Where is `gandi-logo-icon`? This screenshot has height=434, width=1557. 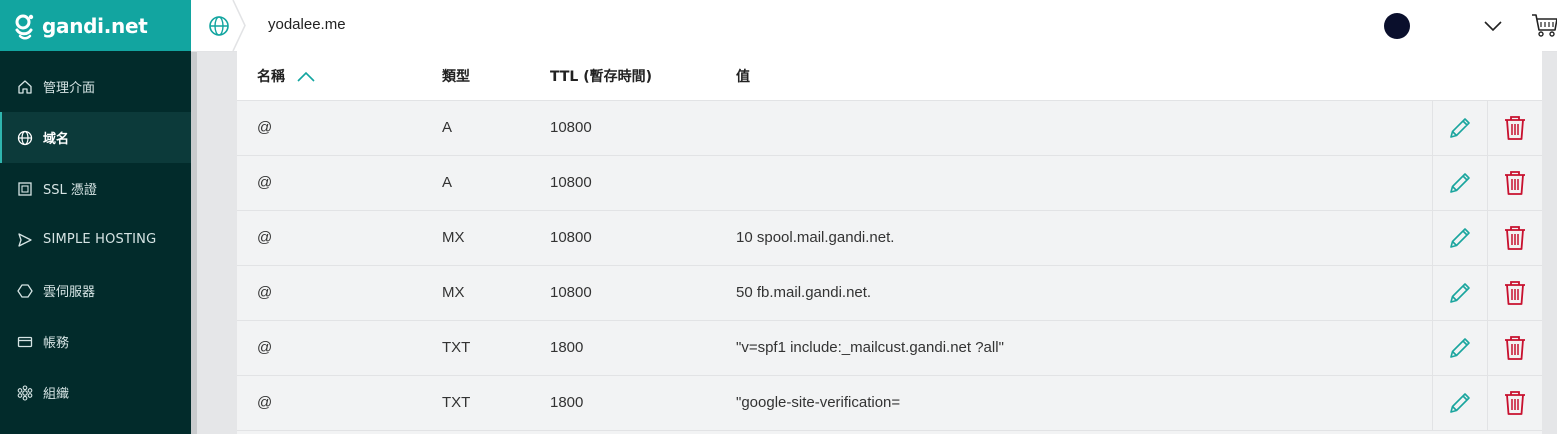
gandi-logo-icon is located at coordinates (24, 26).